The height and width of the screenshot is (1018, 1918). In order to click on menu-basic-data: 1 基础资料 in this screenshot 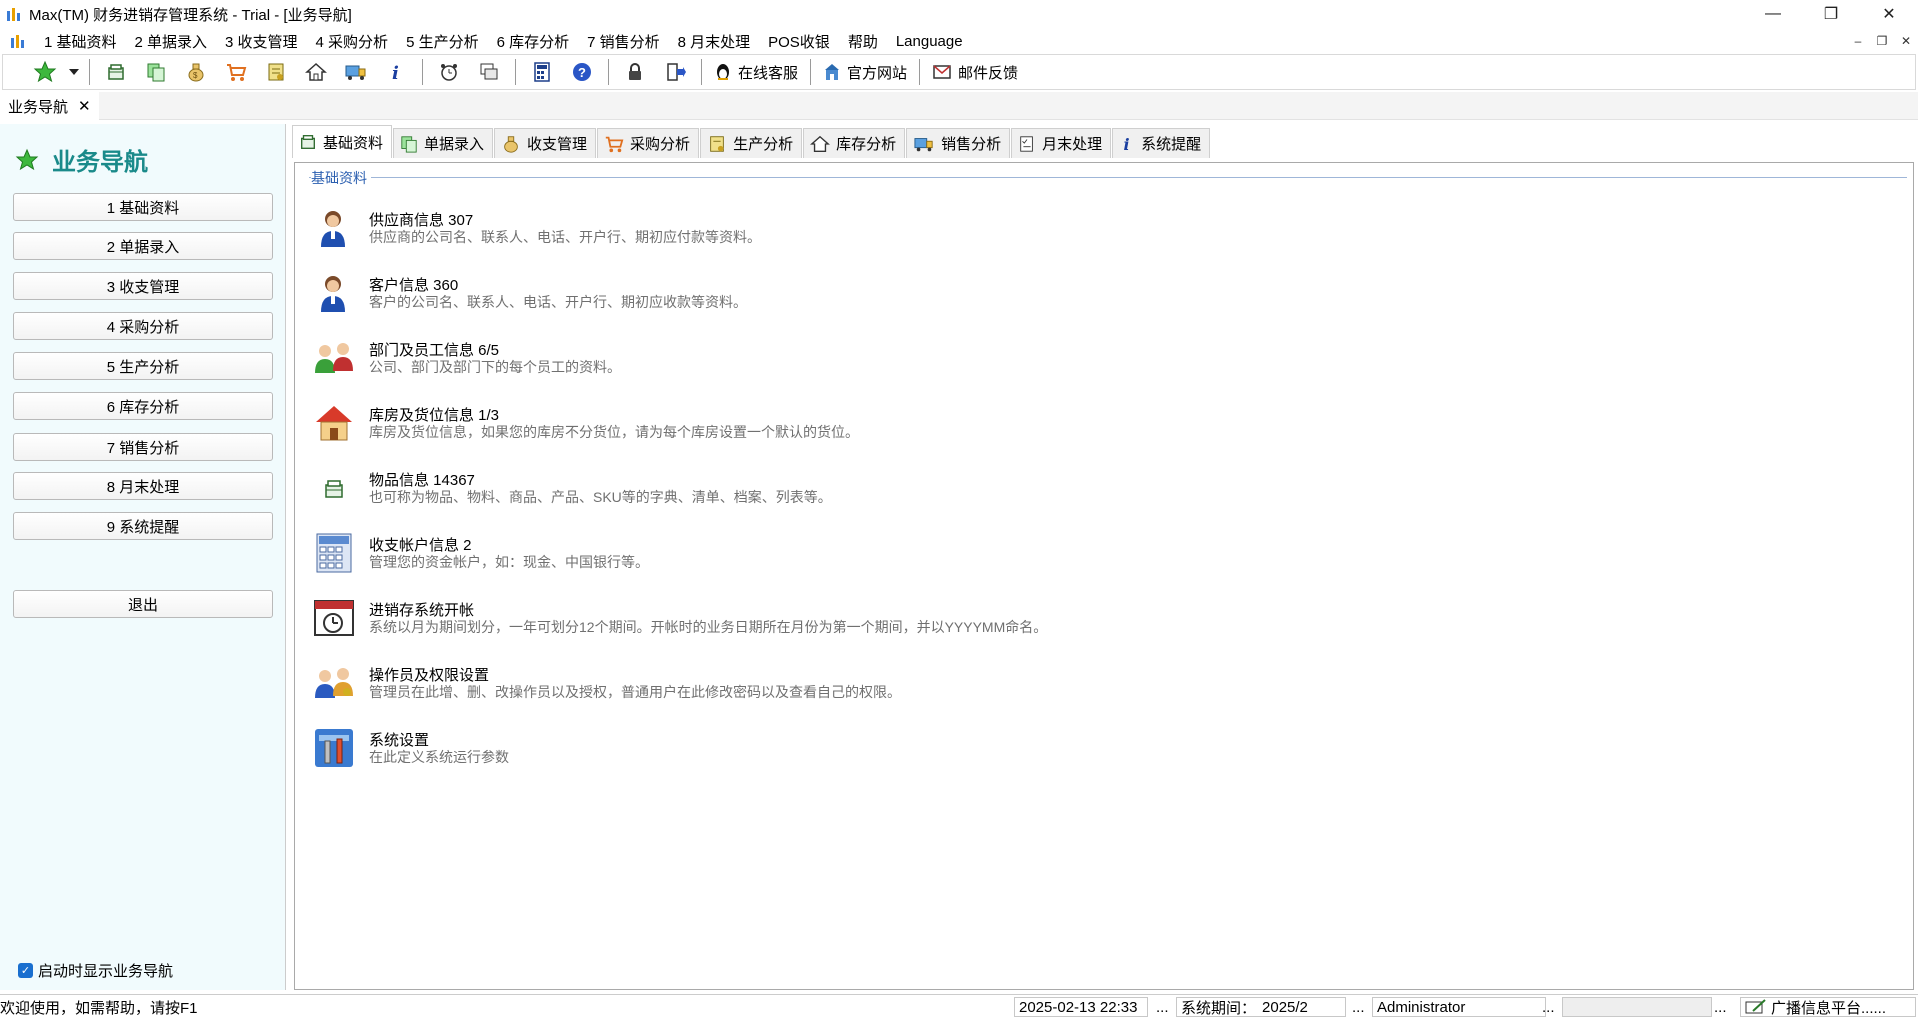, I will do `click(80, 41)`.